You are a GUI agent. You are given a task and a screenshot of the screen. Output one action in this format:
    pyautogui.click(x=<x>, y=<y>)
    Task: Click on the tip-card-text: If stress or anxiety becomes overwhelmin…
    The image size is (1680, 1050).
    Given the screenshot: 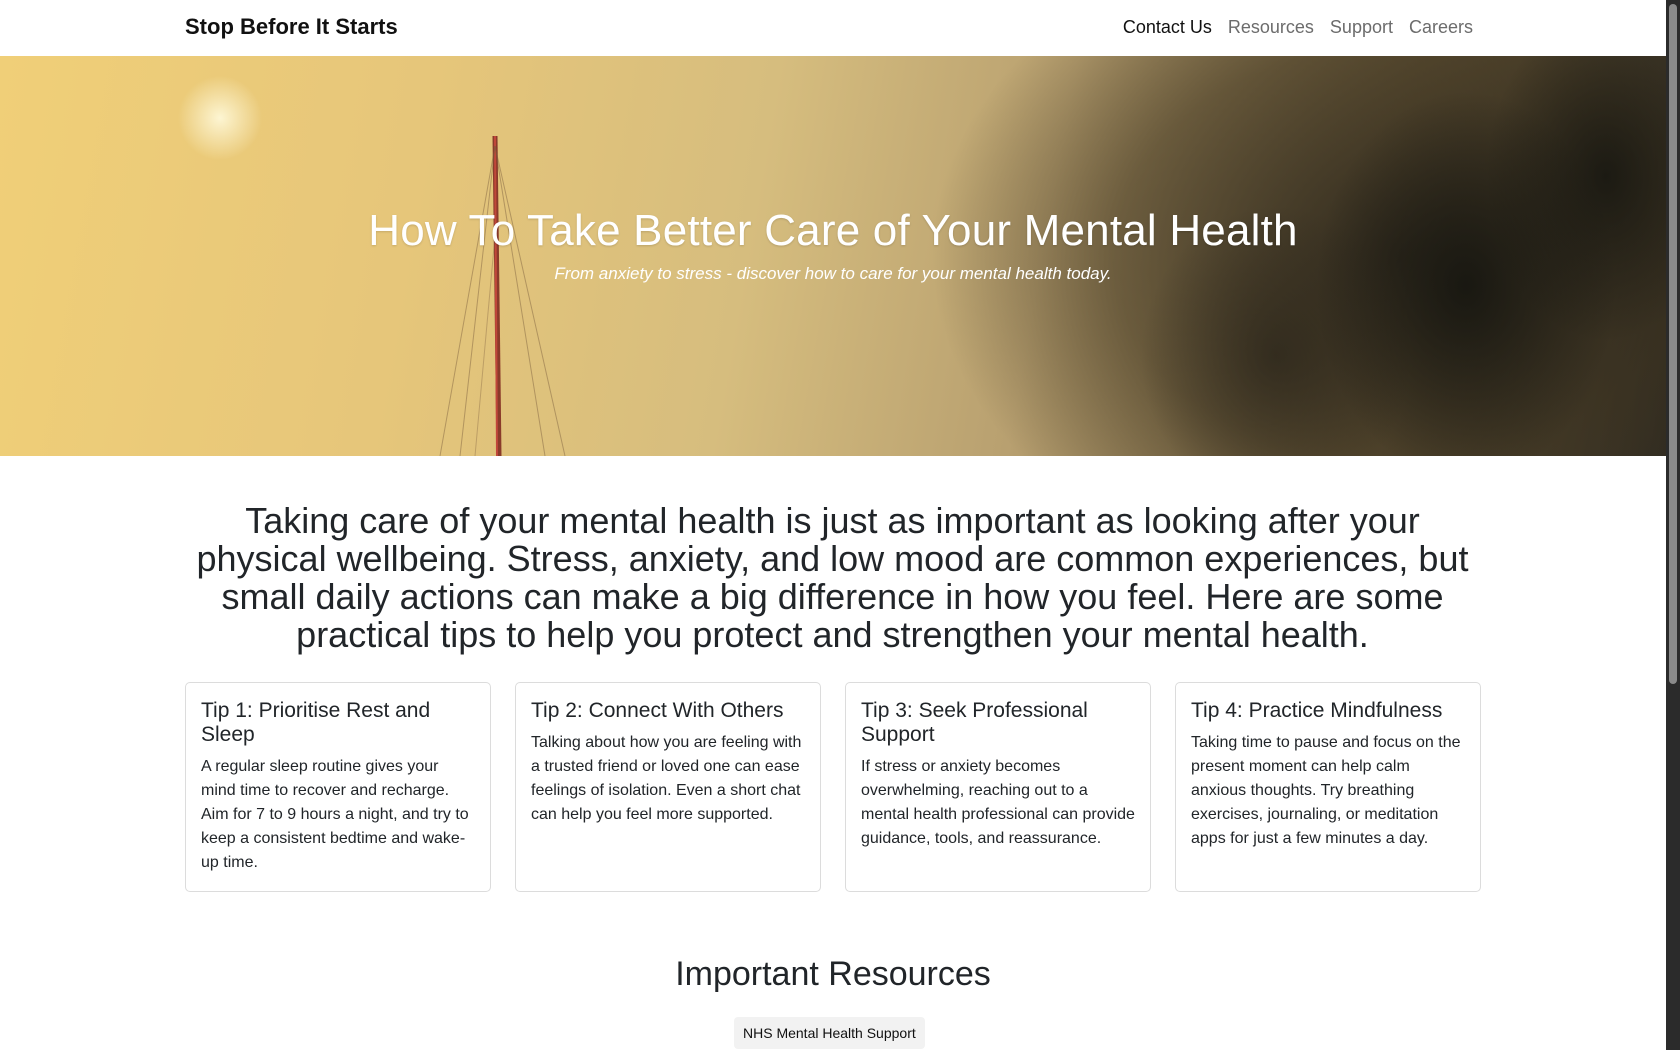 What is the action you would take?
    pyautogui.click(x=998, y=802)
    